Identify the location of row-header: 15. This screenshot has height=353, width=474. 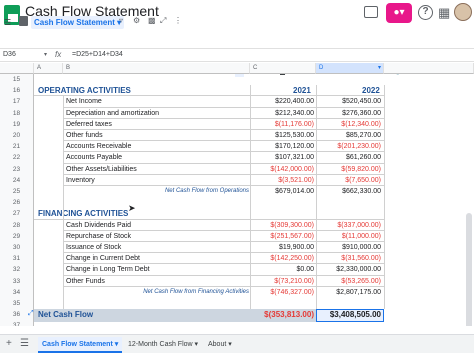
(17, 80).